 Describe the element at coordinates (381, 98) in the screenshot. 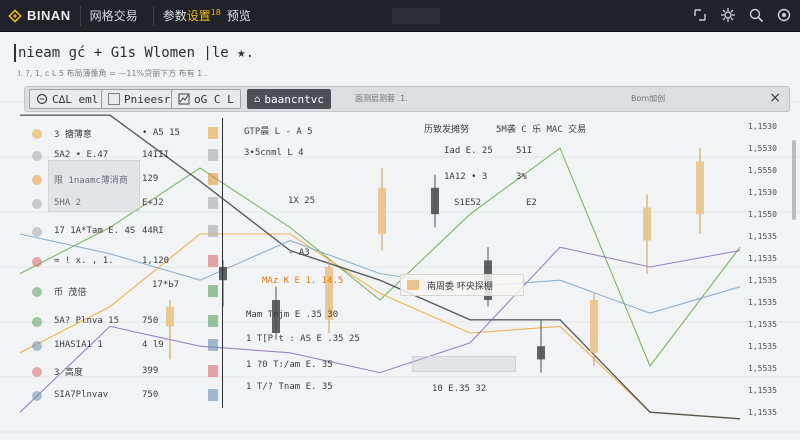

I see `strip-note-left: 面测层测蓉 .1.` at that location.